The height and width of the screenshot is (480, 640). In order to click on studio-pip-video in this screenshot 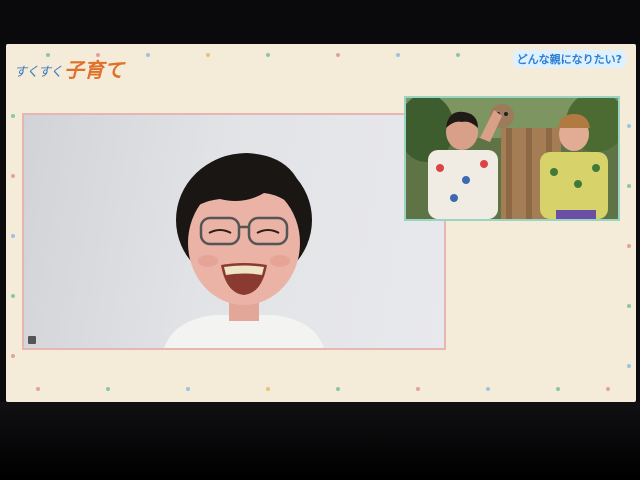, I will do `click(512, 158)`.